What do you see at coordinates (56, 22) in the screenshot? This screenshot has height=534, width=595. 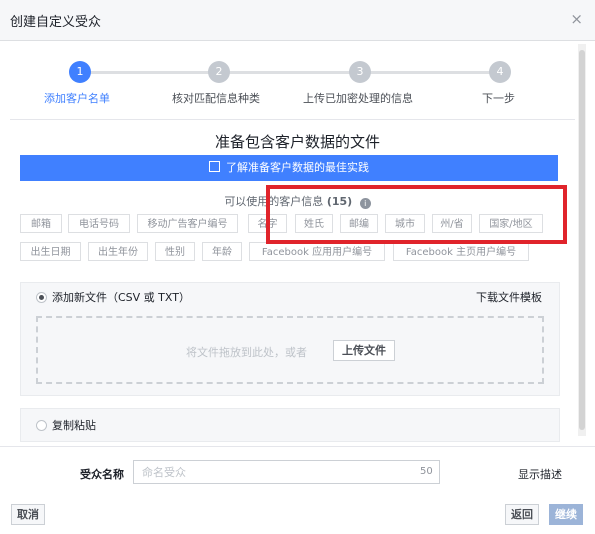 I see `dialog-title: 创建自定义受众` at bounding box center [56, 22].